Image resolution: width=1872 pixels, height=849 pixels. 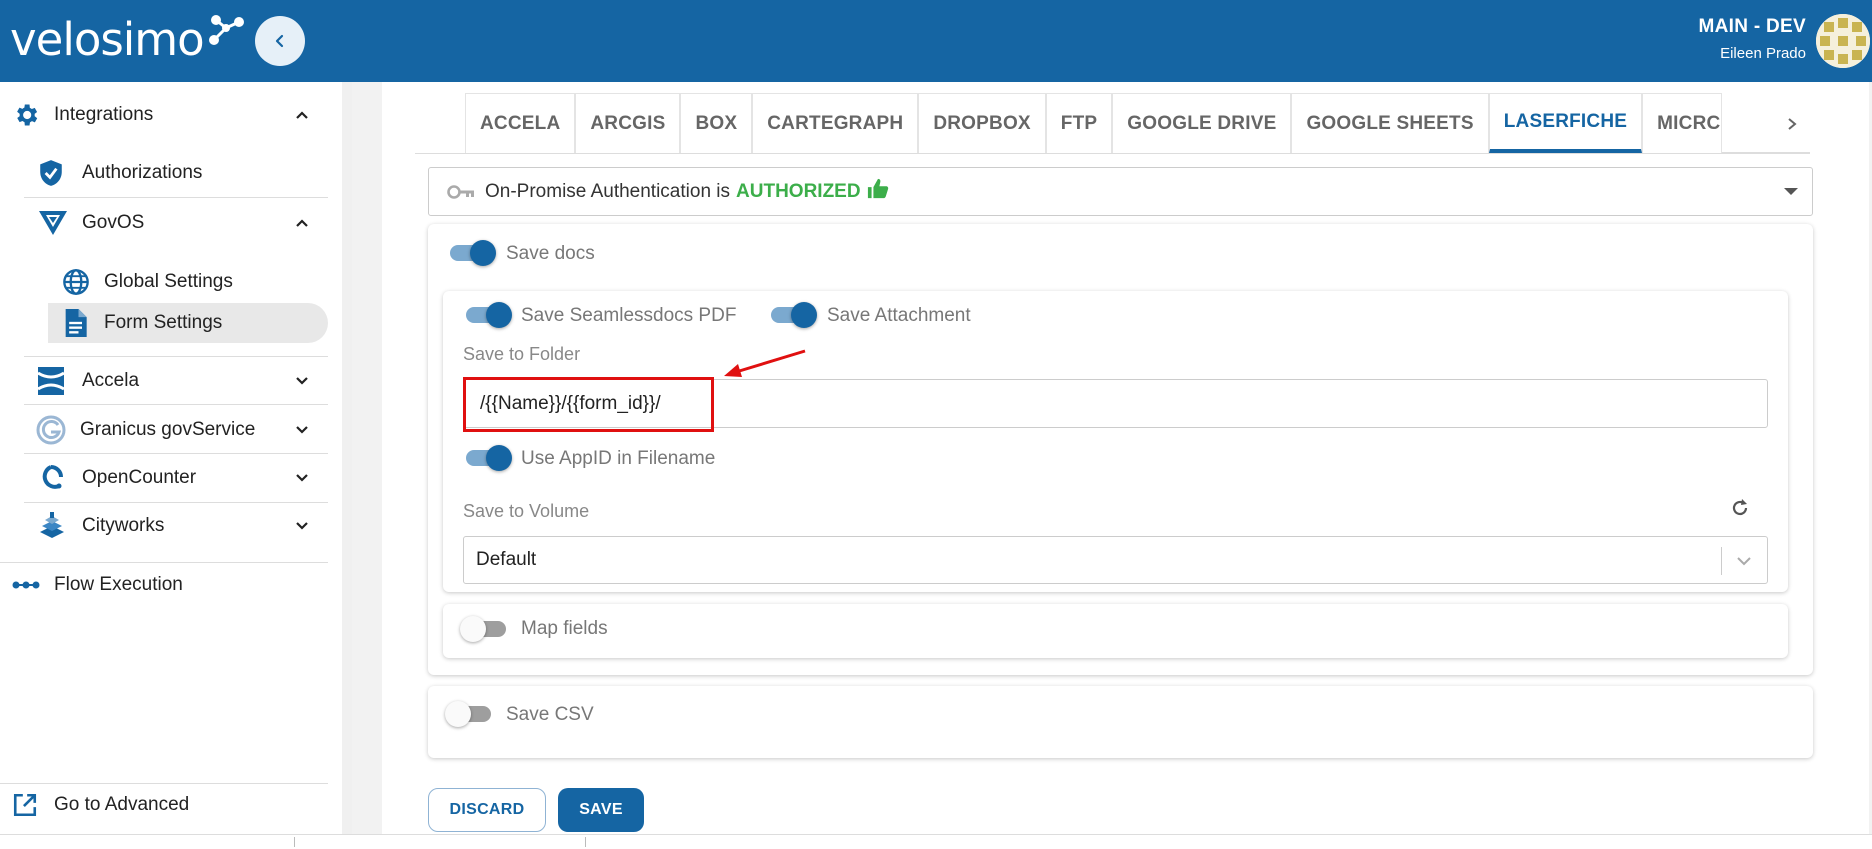 I want to click on go-to-advanced-link: Go to Advanced, so click(x=162, y=805).